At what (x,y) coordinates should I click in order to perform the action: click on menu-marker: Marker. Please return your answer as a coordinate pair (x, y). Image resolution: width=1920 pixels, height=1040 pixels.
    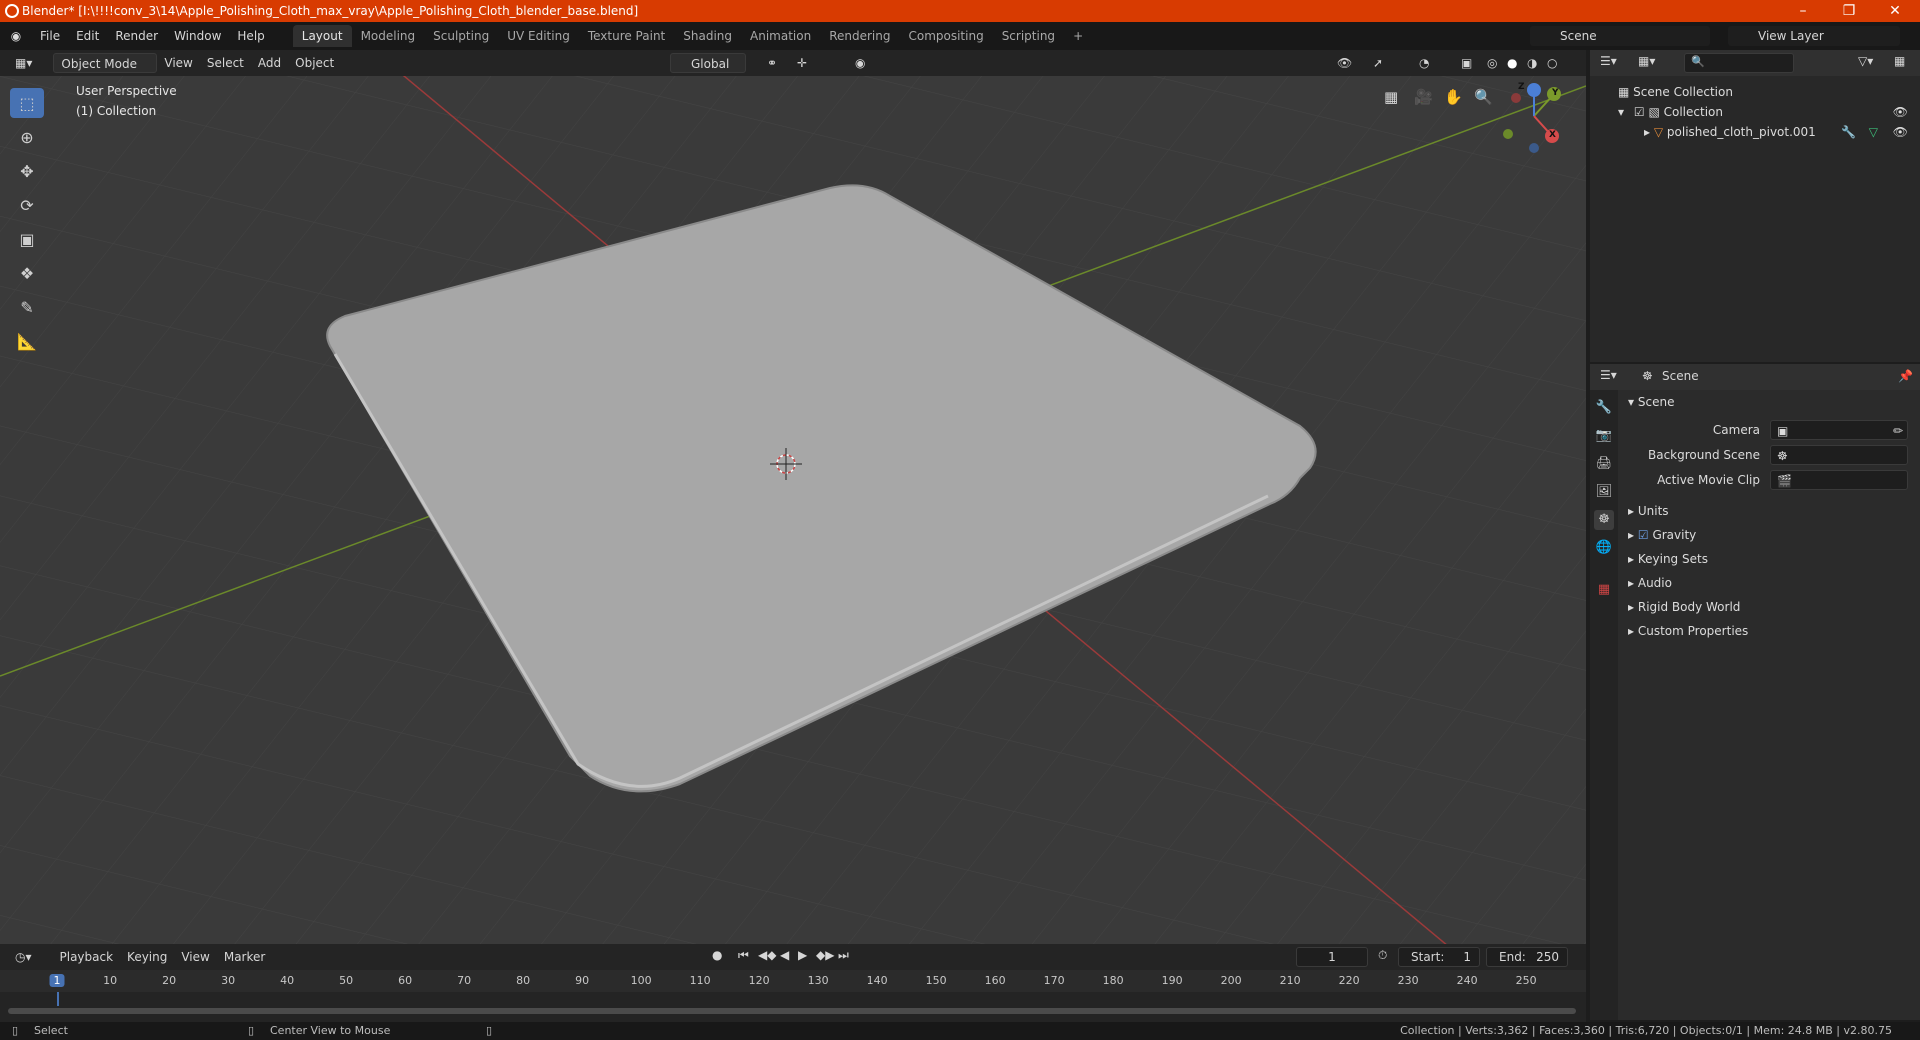
    Looking at the image, I should click on (244, 957).